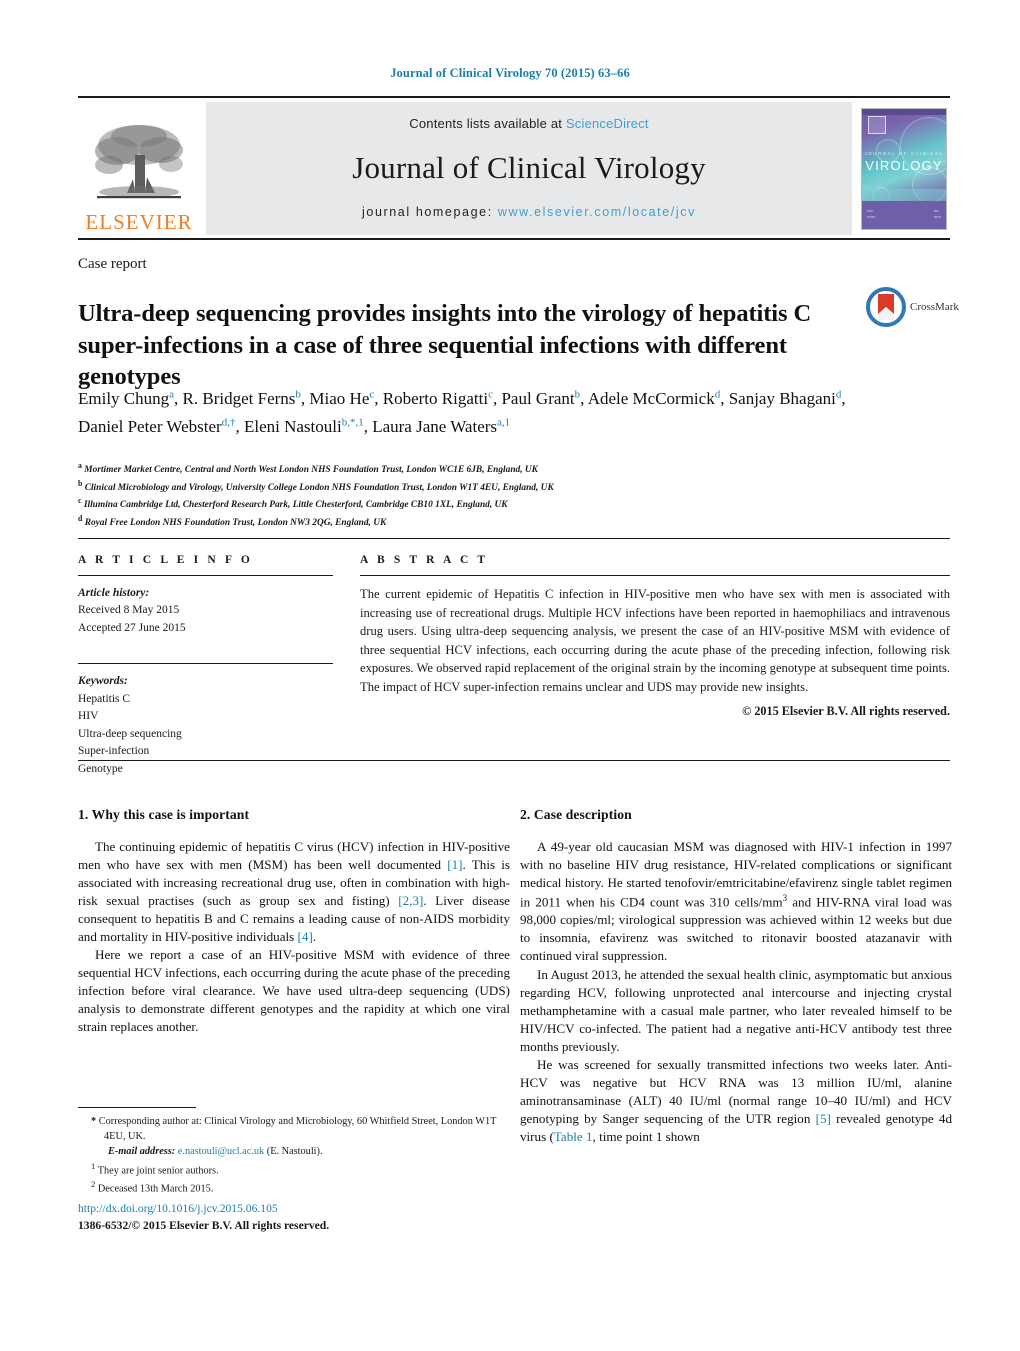 This screenshot has height=1351, width=1020. What do you see at coordinates (871, 214) in the screenshot?
I see `cover-footer-left: ▪▪▪▪▪ ▪▪▪▪▪▪▪` at bounding box center [871, 214].